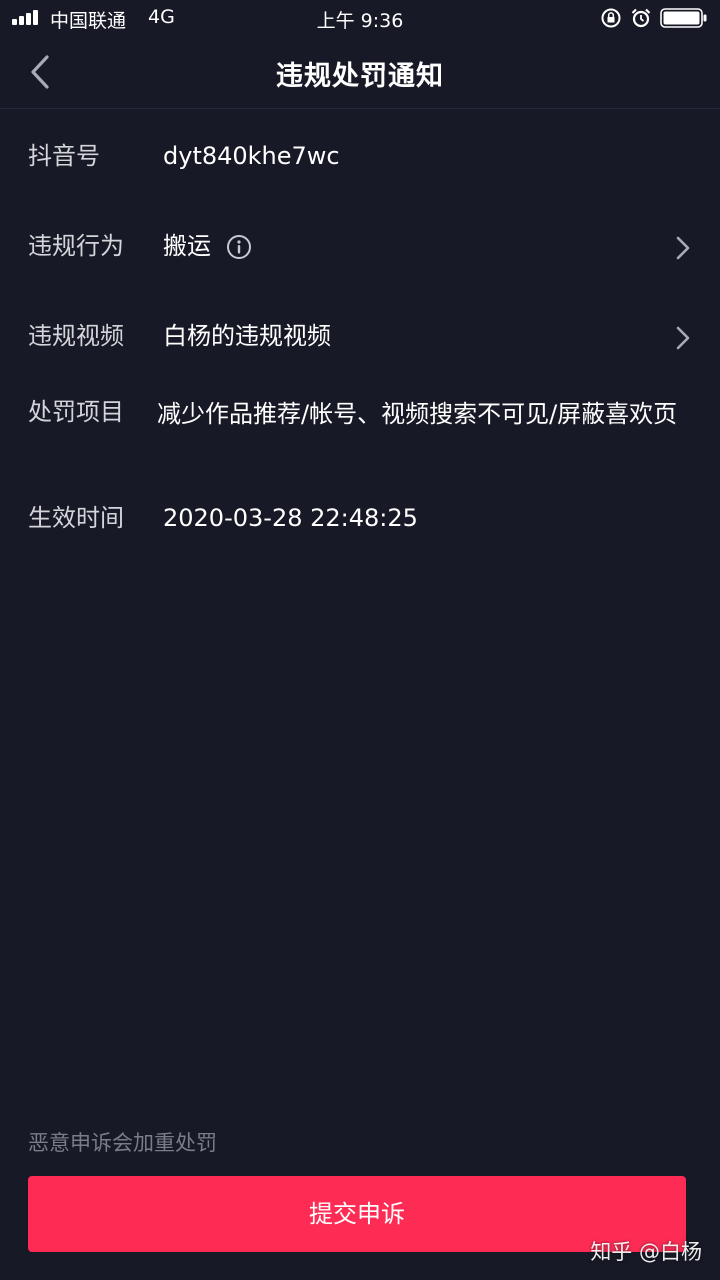 The image size is (720, 1280). What do you see at coordinates (64, 156) in the screenshot?
I see `account-label: 抖音号` at bounding box center [64, 156].